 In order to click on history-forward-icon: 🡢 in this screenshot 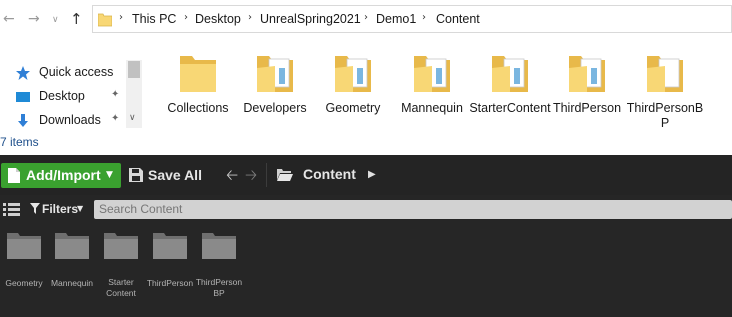, I will do `click(251, 177)`.